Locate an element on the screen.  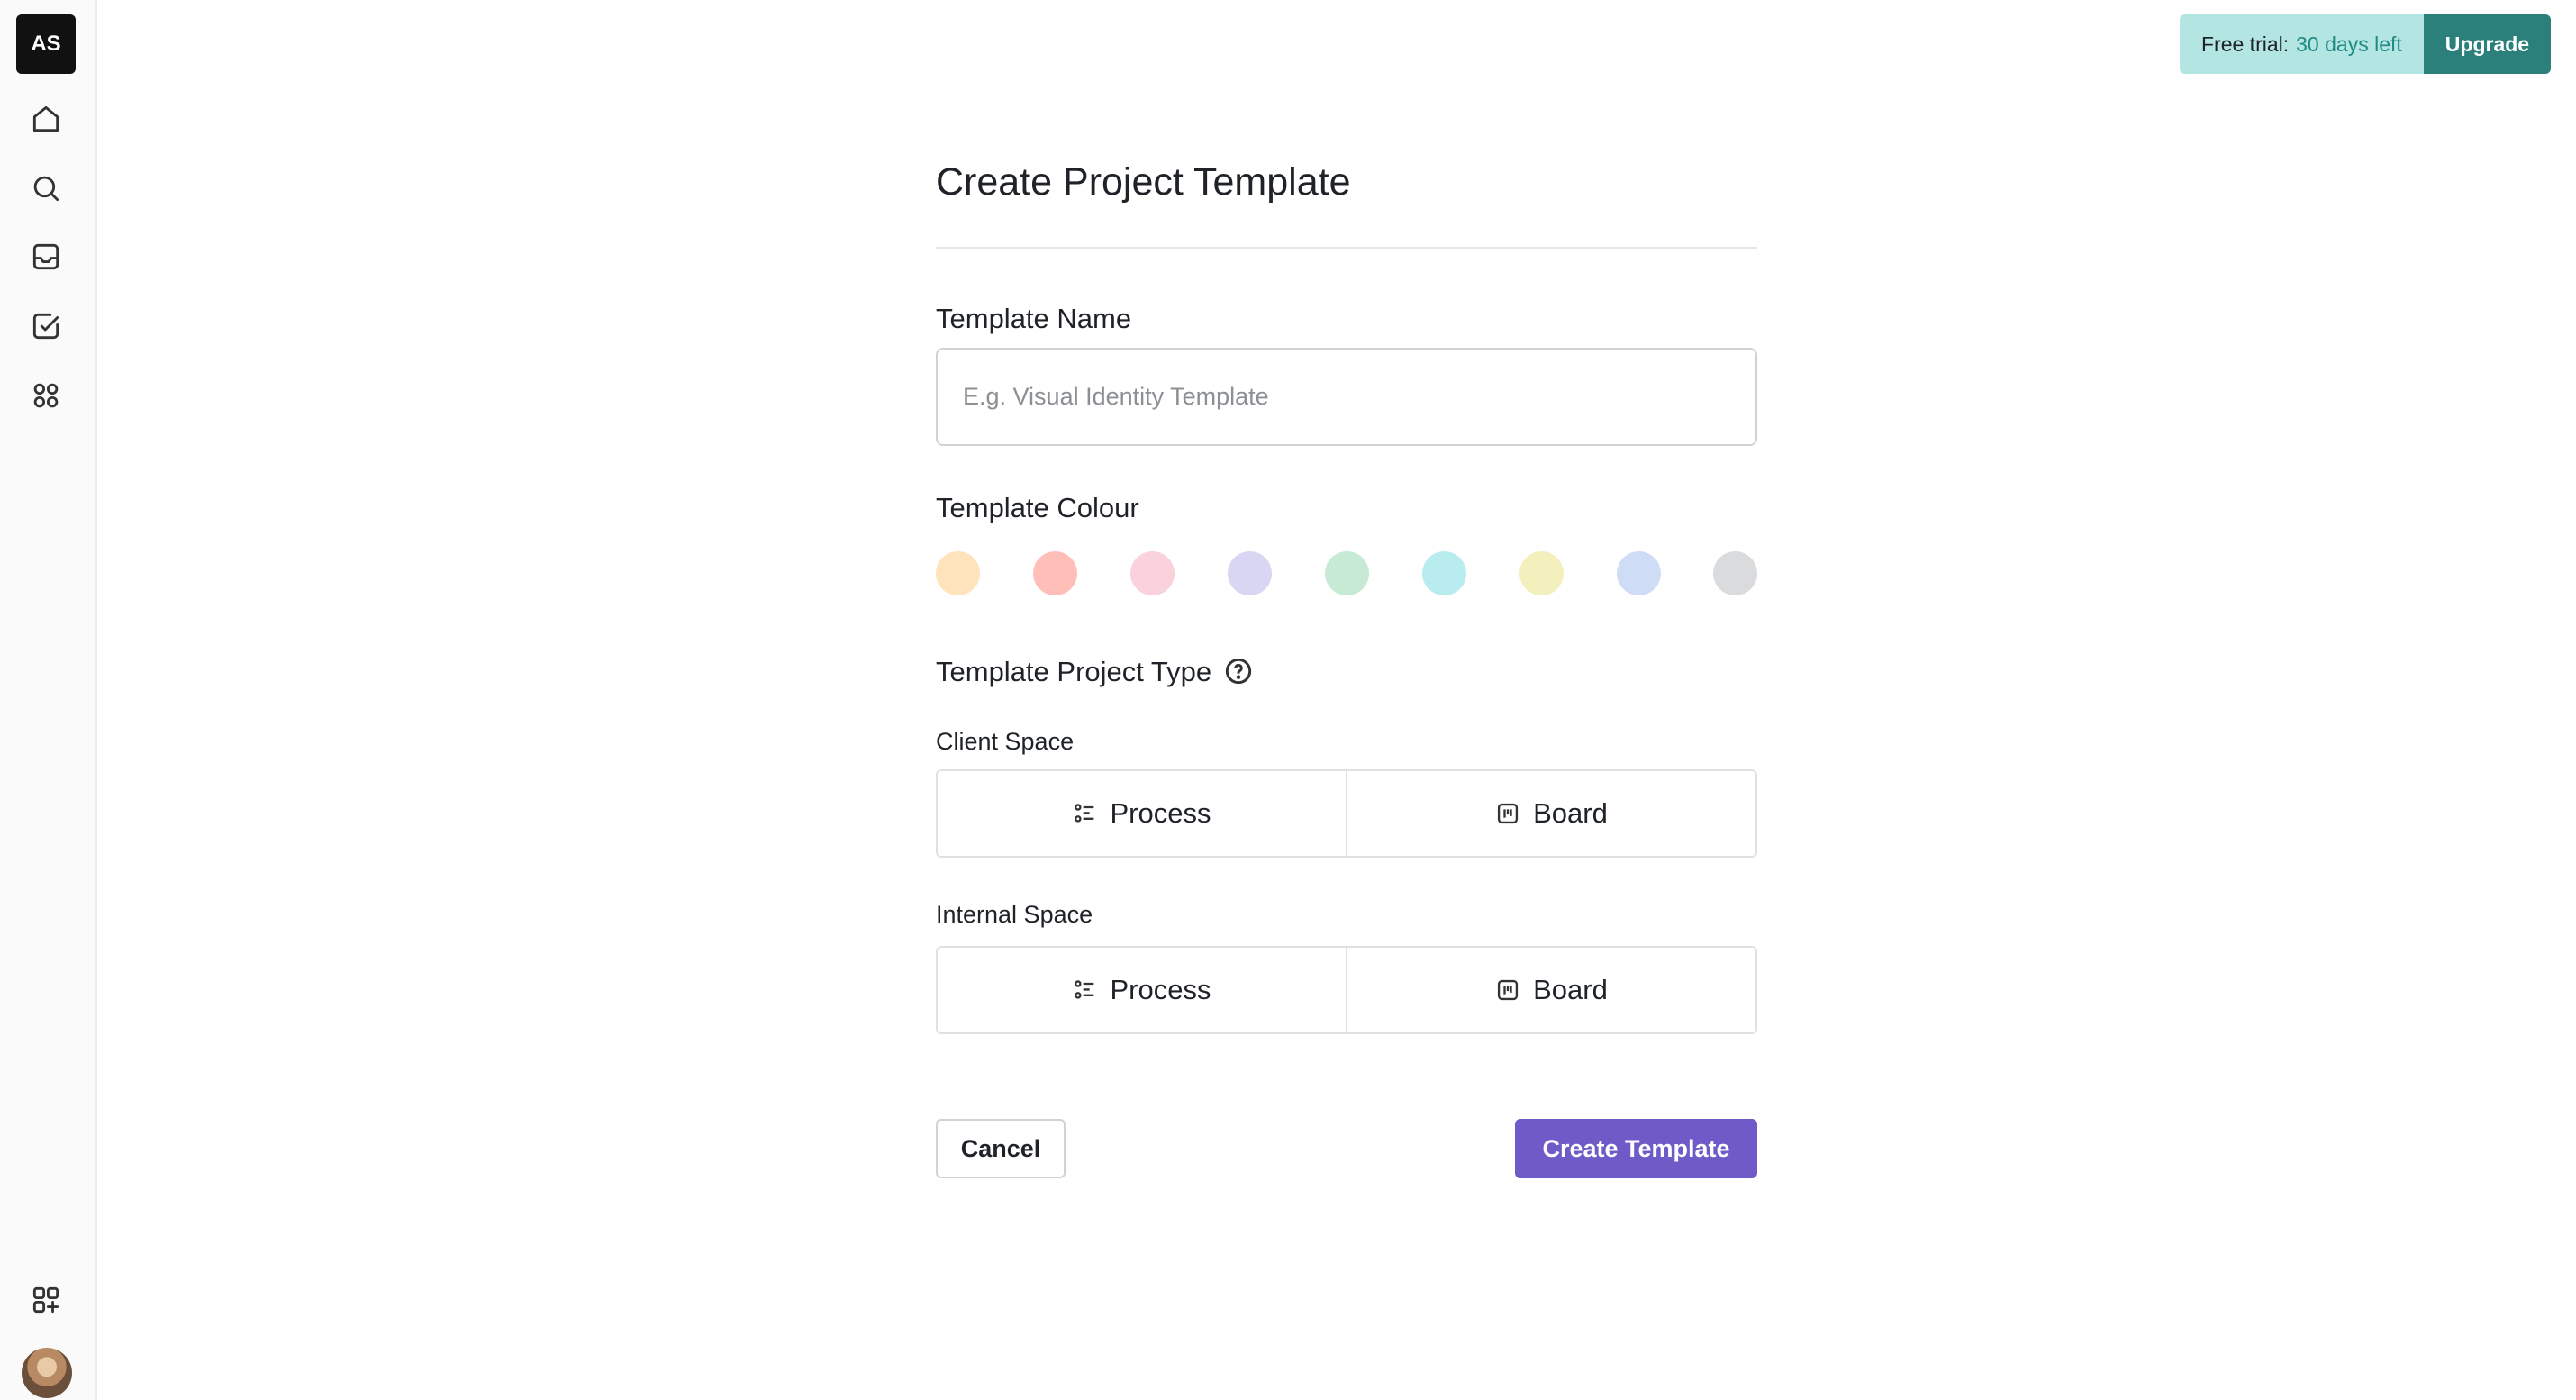
home-icon is located at coordinates (45, 119).